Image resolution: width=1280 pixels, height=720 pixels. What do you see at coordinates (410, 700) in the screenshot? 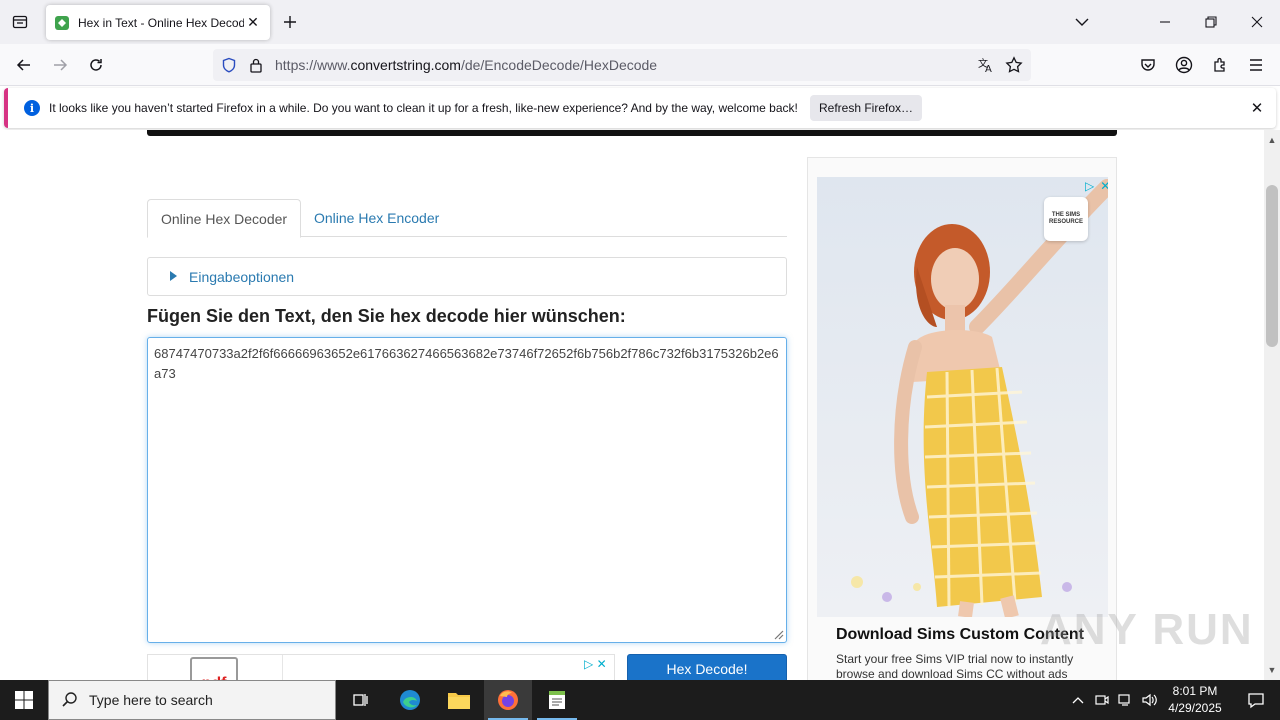
I see `edge-browser-icon` at bounding box center [410, 700].